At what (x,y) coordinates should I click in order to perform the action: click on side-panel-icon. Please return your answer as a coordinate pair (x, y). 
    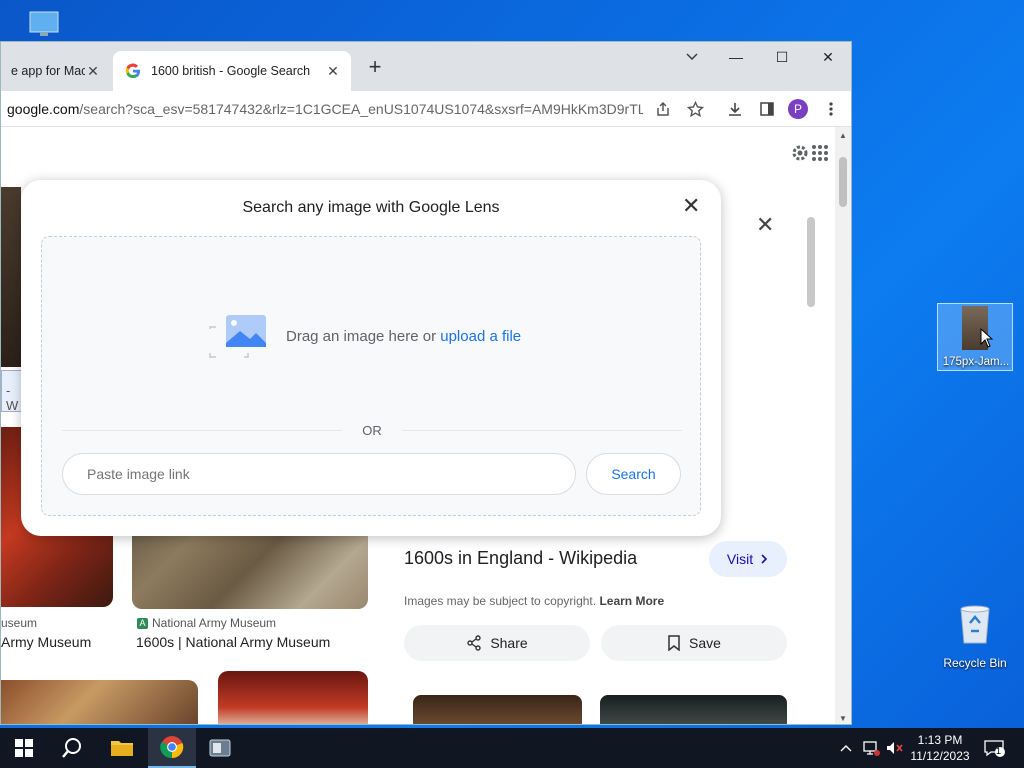
    Looking at the image, I should click on (767, 109).